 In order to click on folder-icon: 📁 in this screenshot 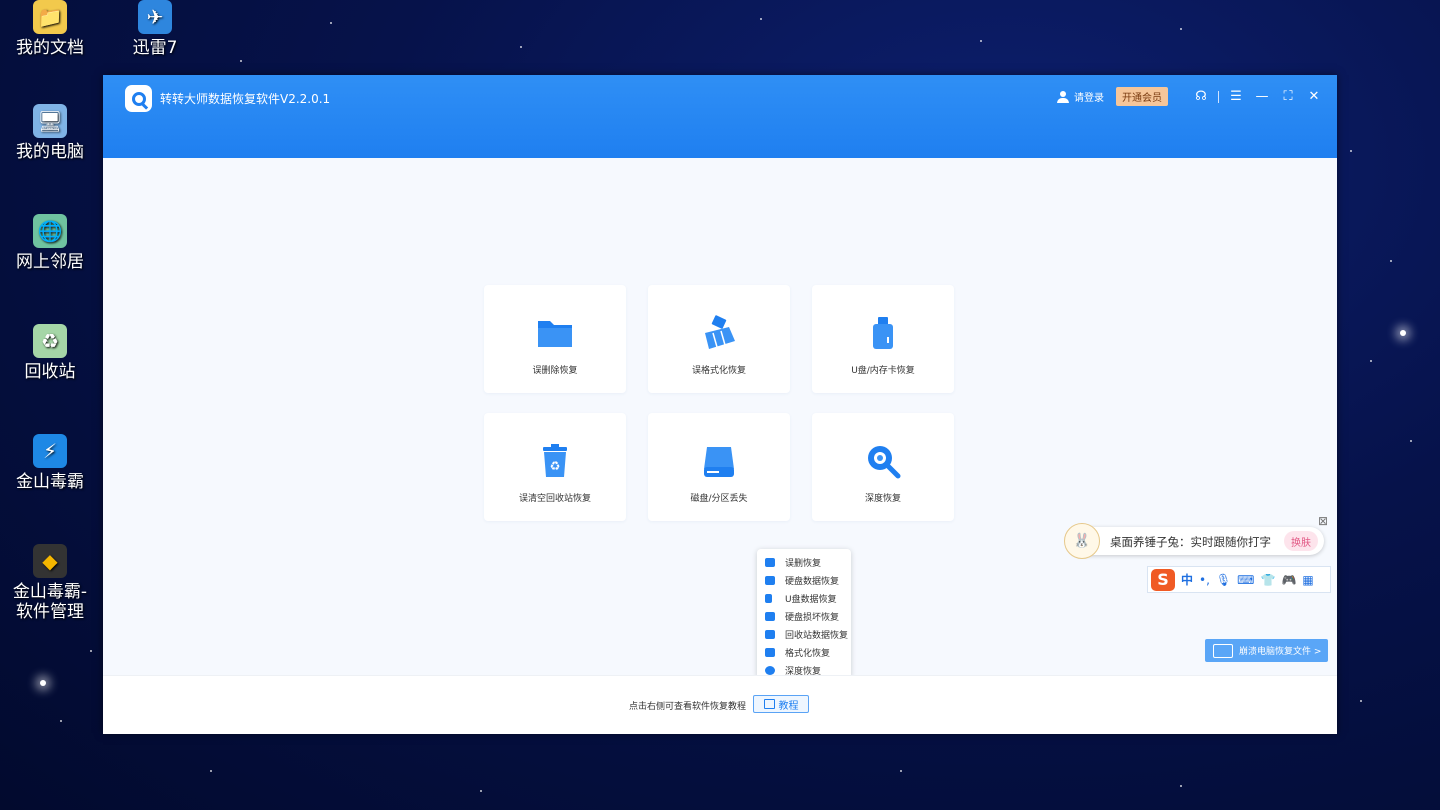, I will do `click(50, 17)`.